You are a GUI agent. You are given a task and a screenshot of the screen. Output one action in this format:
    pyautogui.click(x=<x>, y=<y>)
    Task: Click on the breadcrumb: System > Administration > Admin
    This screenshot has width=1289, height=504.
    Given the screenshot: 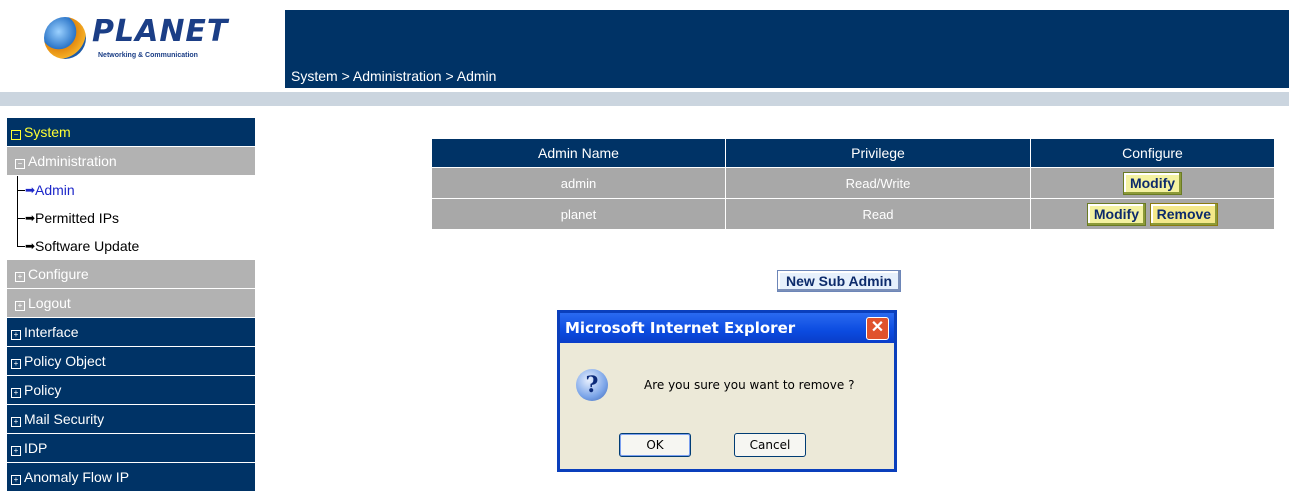 What is the action you would take?
    pyautogui.click(x=394, y=76)
    